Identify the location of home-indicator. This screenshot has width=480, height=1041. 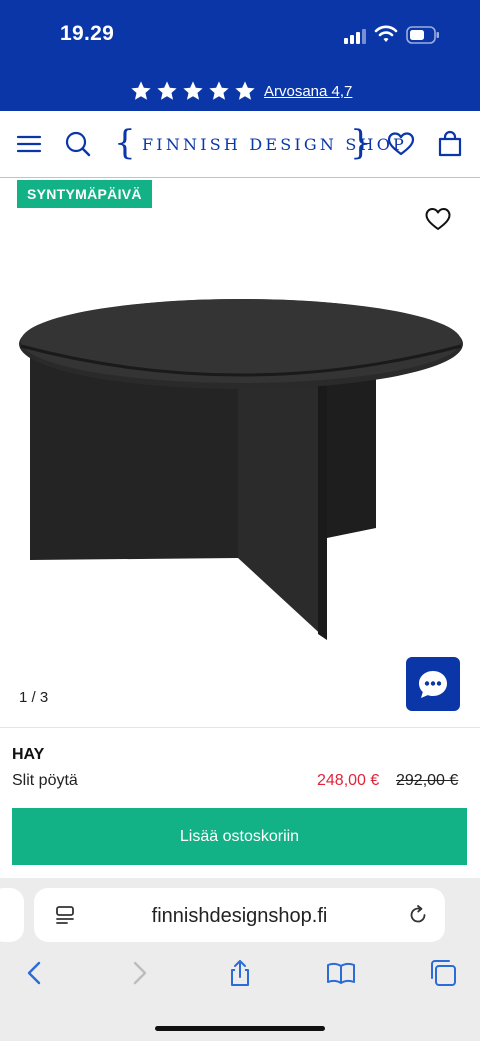
(240, 1028).